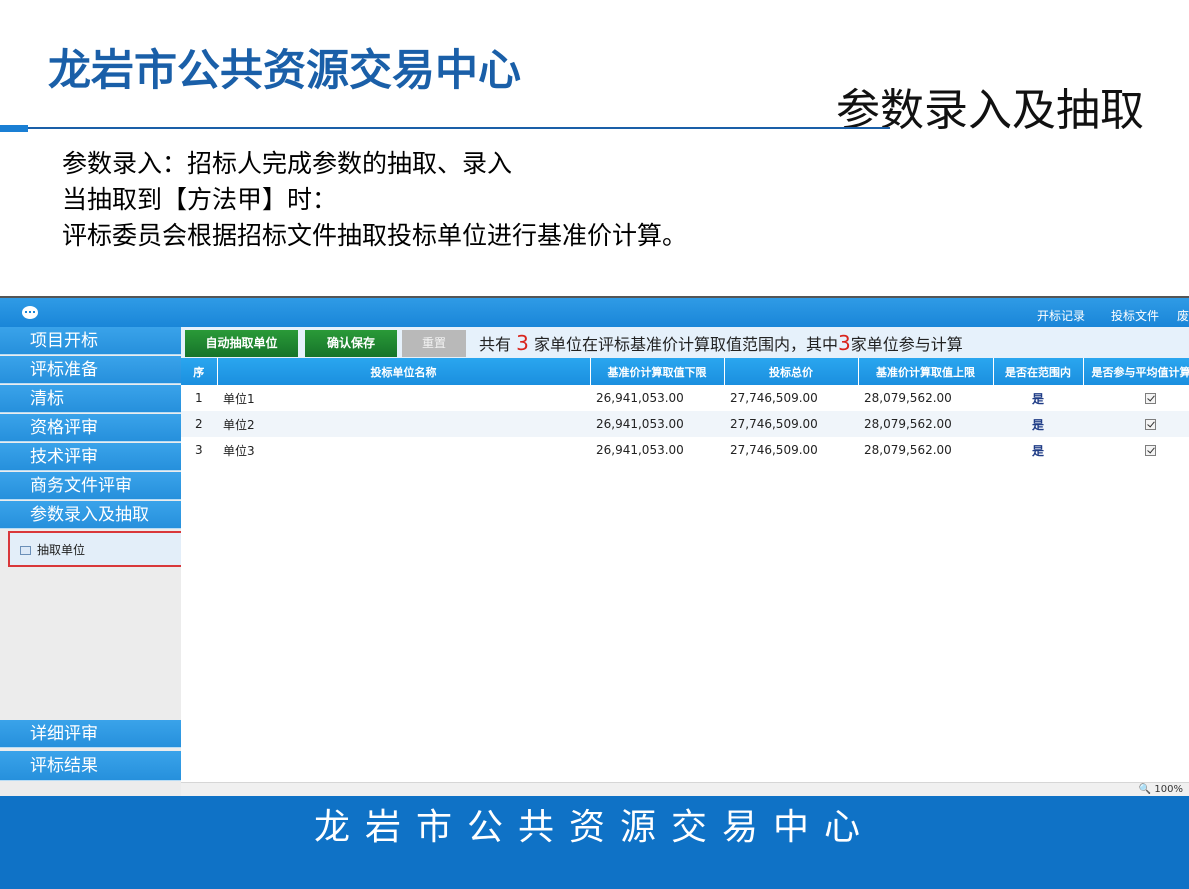 Image resolution: width=1189 pixels, height=889 pixels. Describe the element at coordinates (90, 399) in the screenshot. I see `sidebar-item-clearing: 清标` at that location.